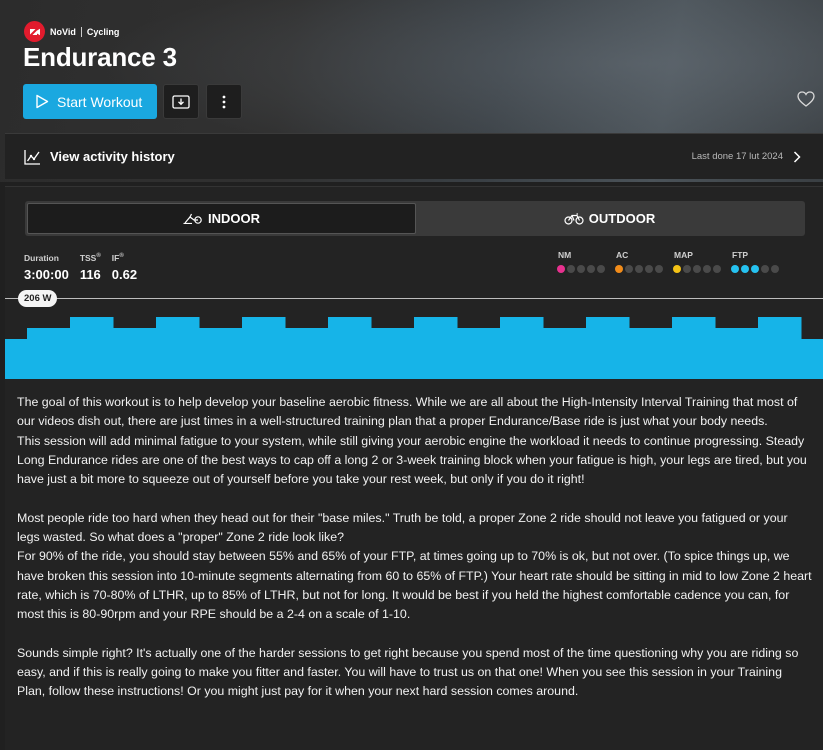  What do you see at coordinates (63, 31) in the screenshot?
I see `brand-name: NoVid` at bounding box center [63, 31].